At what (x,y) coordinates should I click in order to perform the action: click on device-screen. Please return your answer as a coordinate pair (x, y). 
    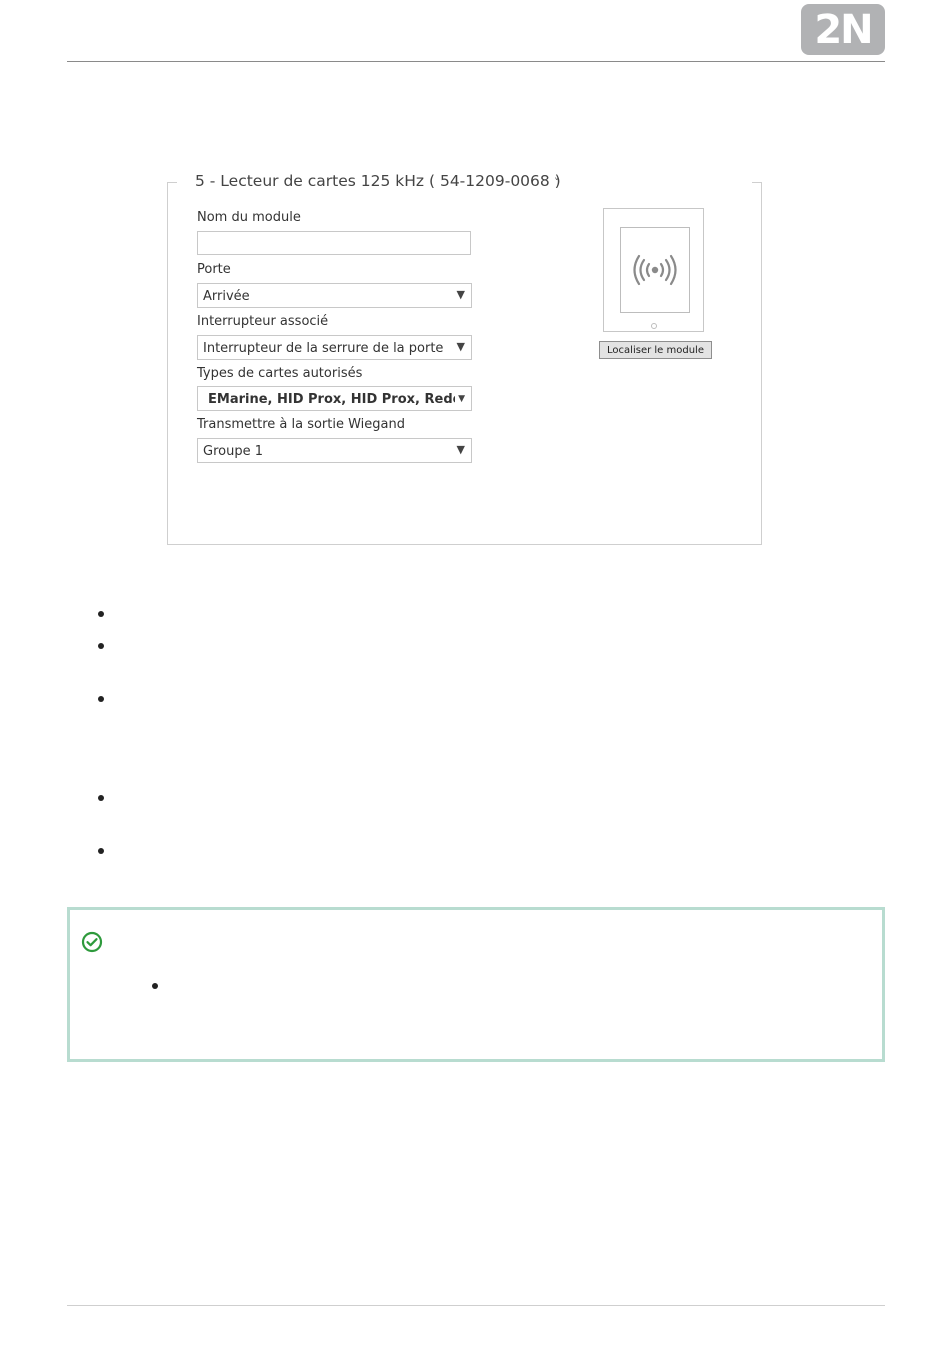
    Looking at the image, I should click on (655, 270).